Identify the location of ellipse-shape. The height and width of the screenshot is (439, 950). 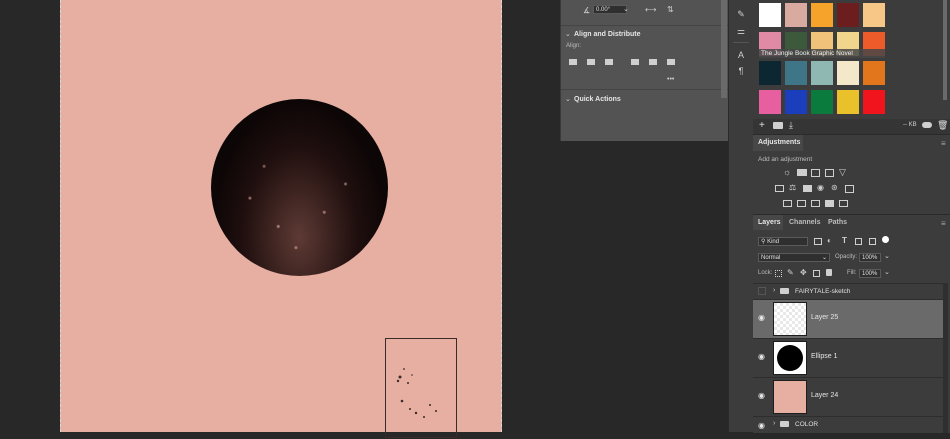
(299, 187).